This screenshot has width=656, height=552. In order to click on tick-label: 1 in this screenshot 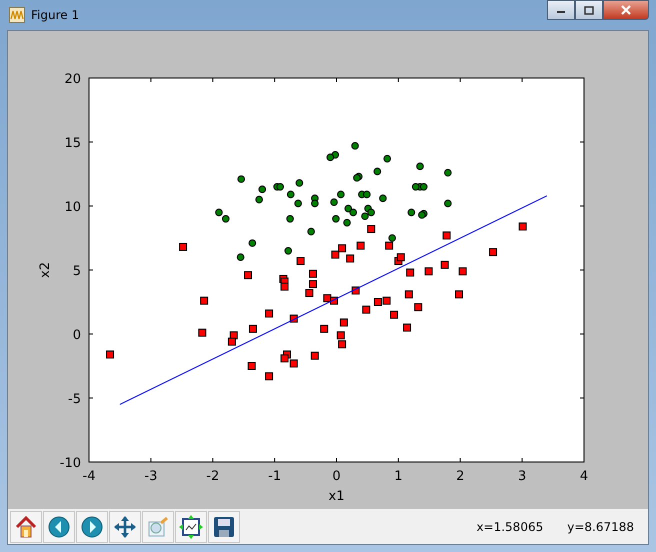, I will do `click(398, 476)`.